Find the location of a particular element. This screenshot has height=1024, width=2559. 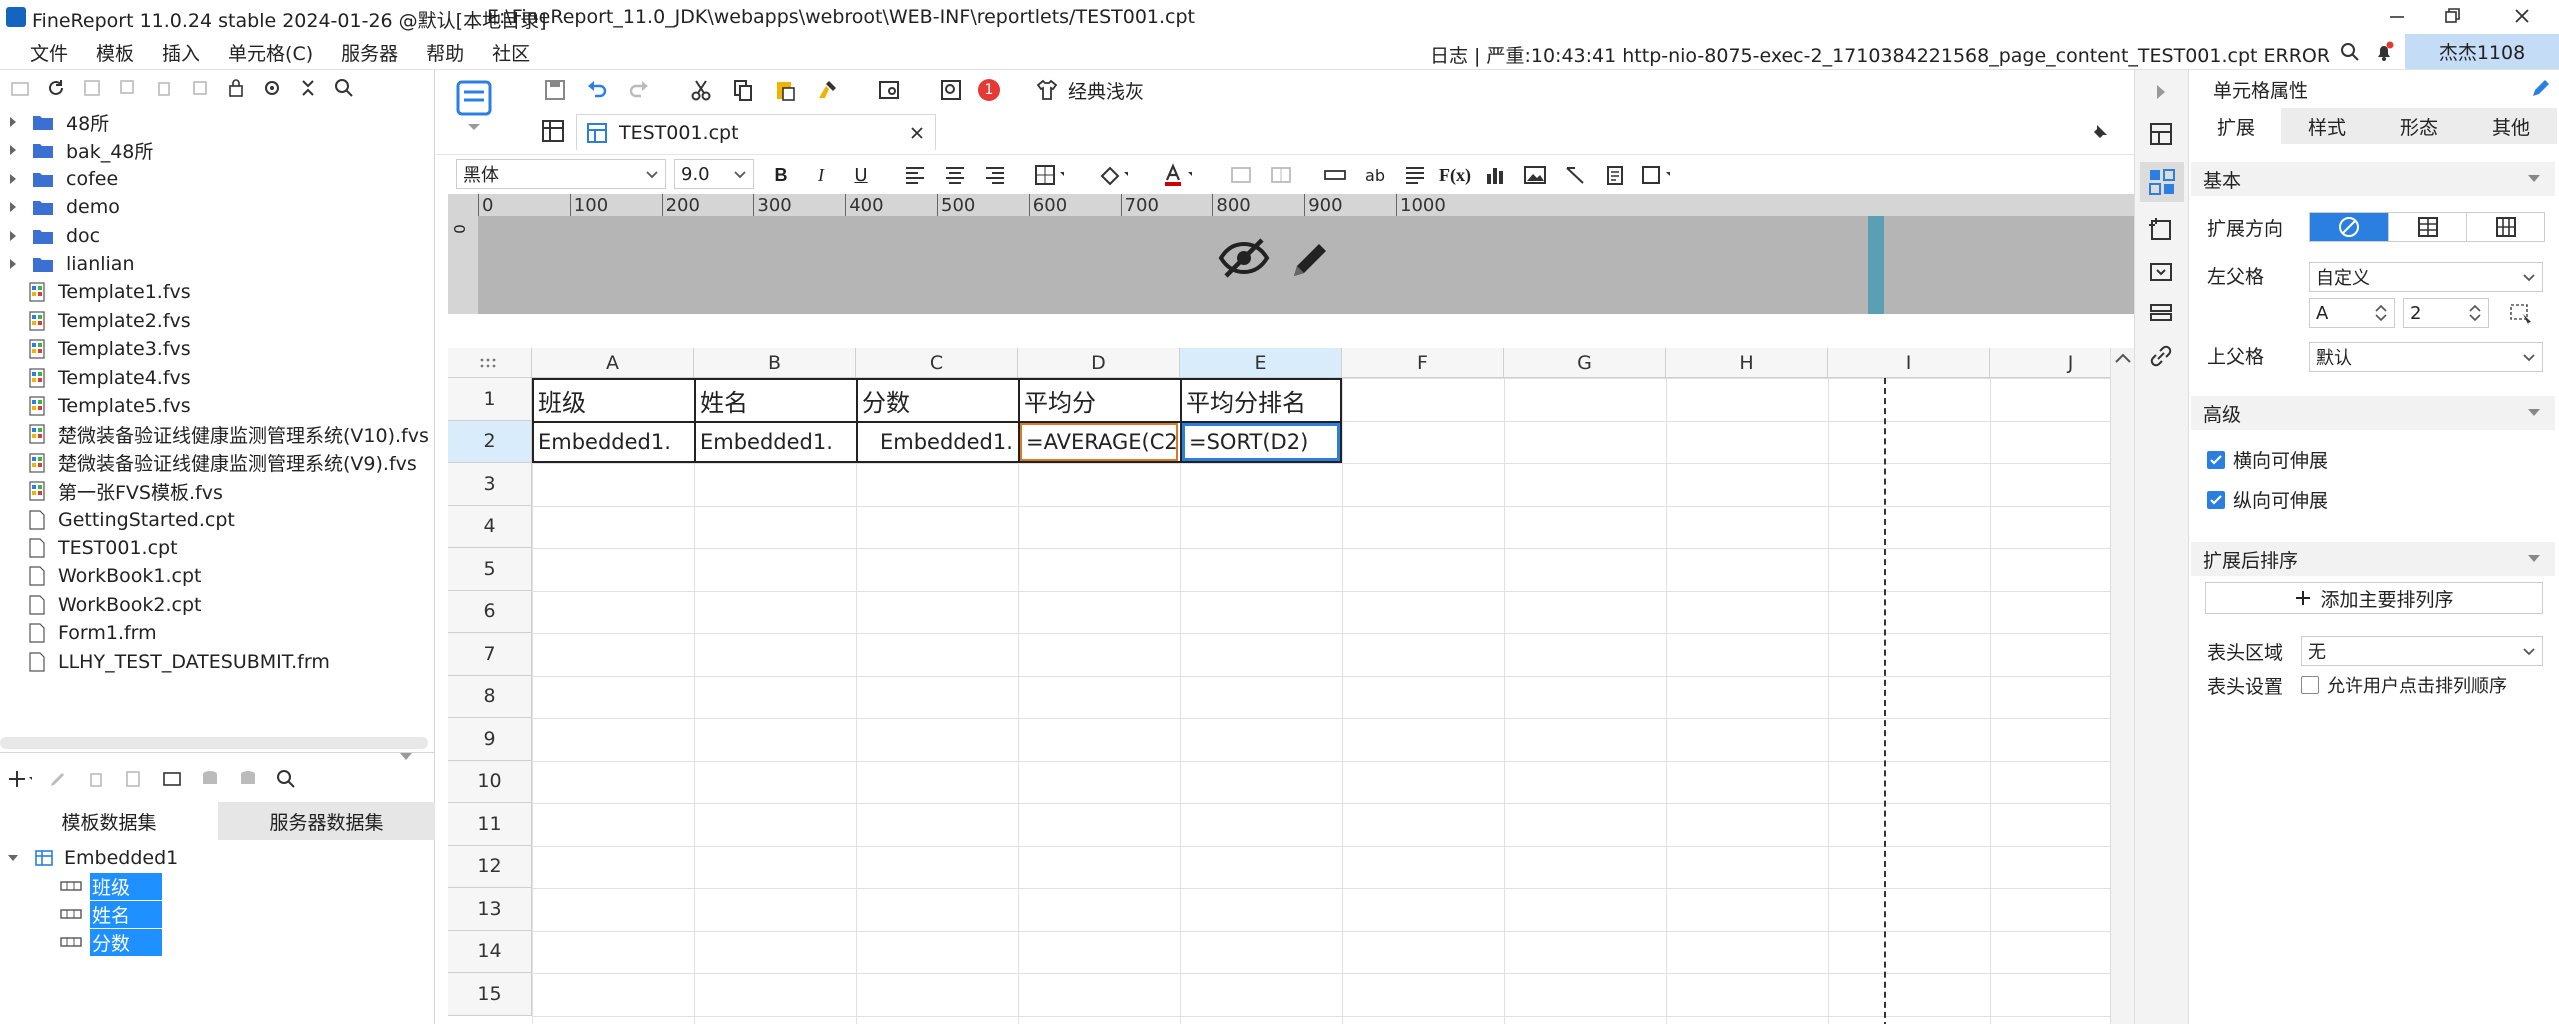

alert-badge: 1 is located at coordinates (989, 90).